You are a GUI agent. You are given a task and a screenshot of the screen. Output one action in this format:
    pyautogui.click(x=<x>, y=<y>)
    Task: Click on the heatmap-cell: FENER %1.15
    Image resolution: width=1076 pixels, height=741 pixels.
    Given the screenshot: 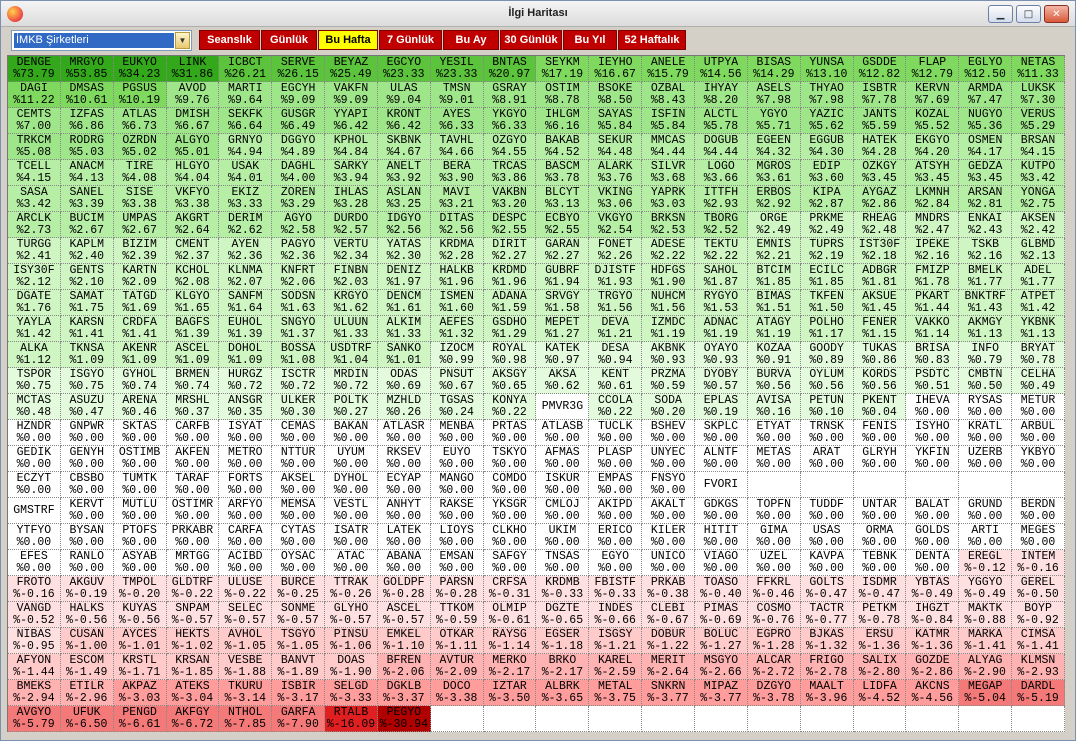 What is the action you would take?
    pyautogui.click(x=880, y=329)
    